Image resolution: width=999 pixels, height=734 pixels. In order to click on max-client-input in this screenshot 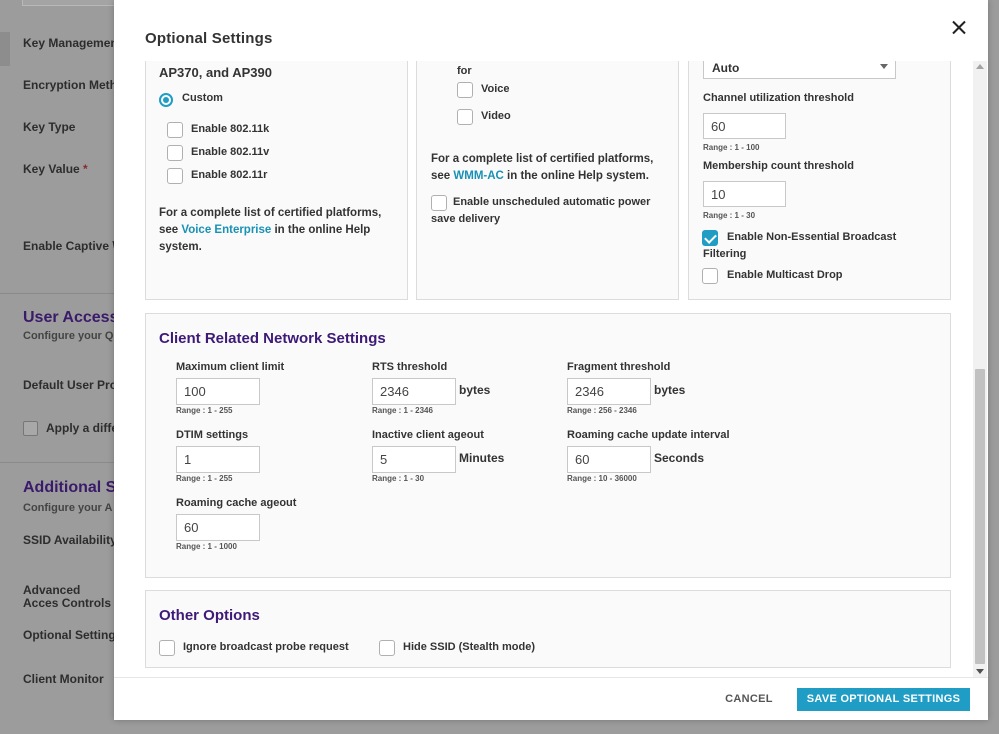, I will do `click(218, 391)`.